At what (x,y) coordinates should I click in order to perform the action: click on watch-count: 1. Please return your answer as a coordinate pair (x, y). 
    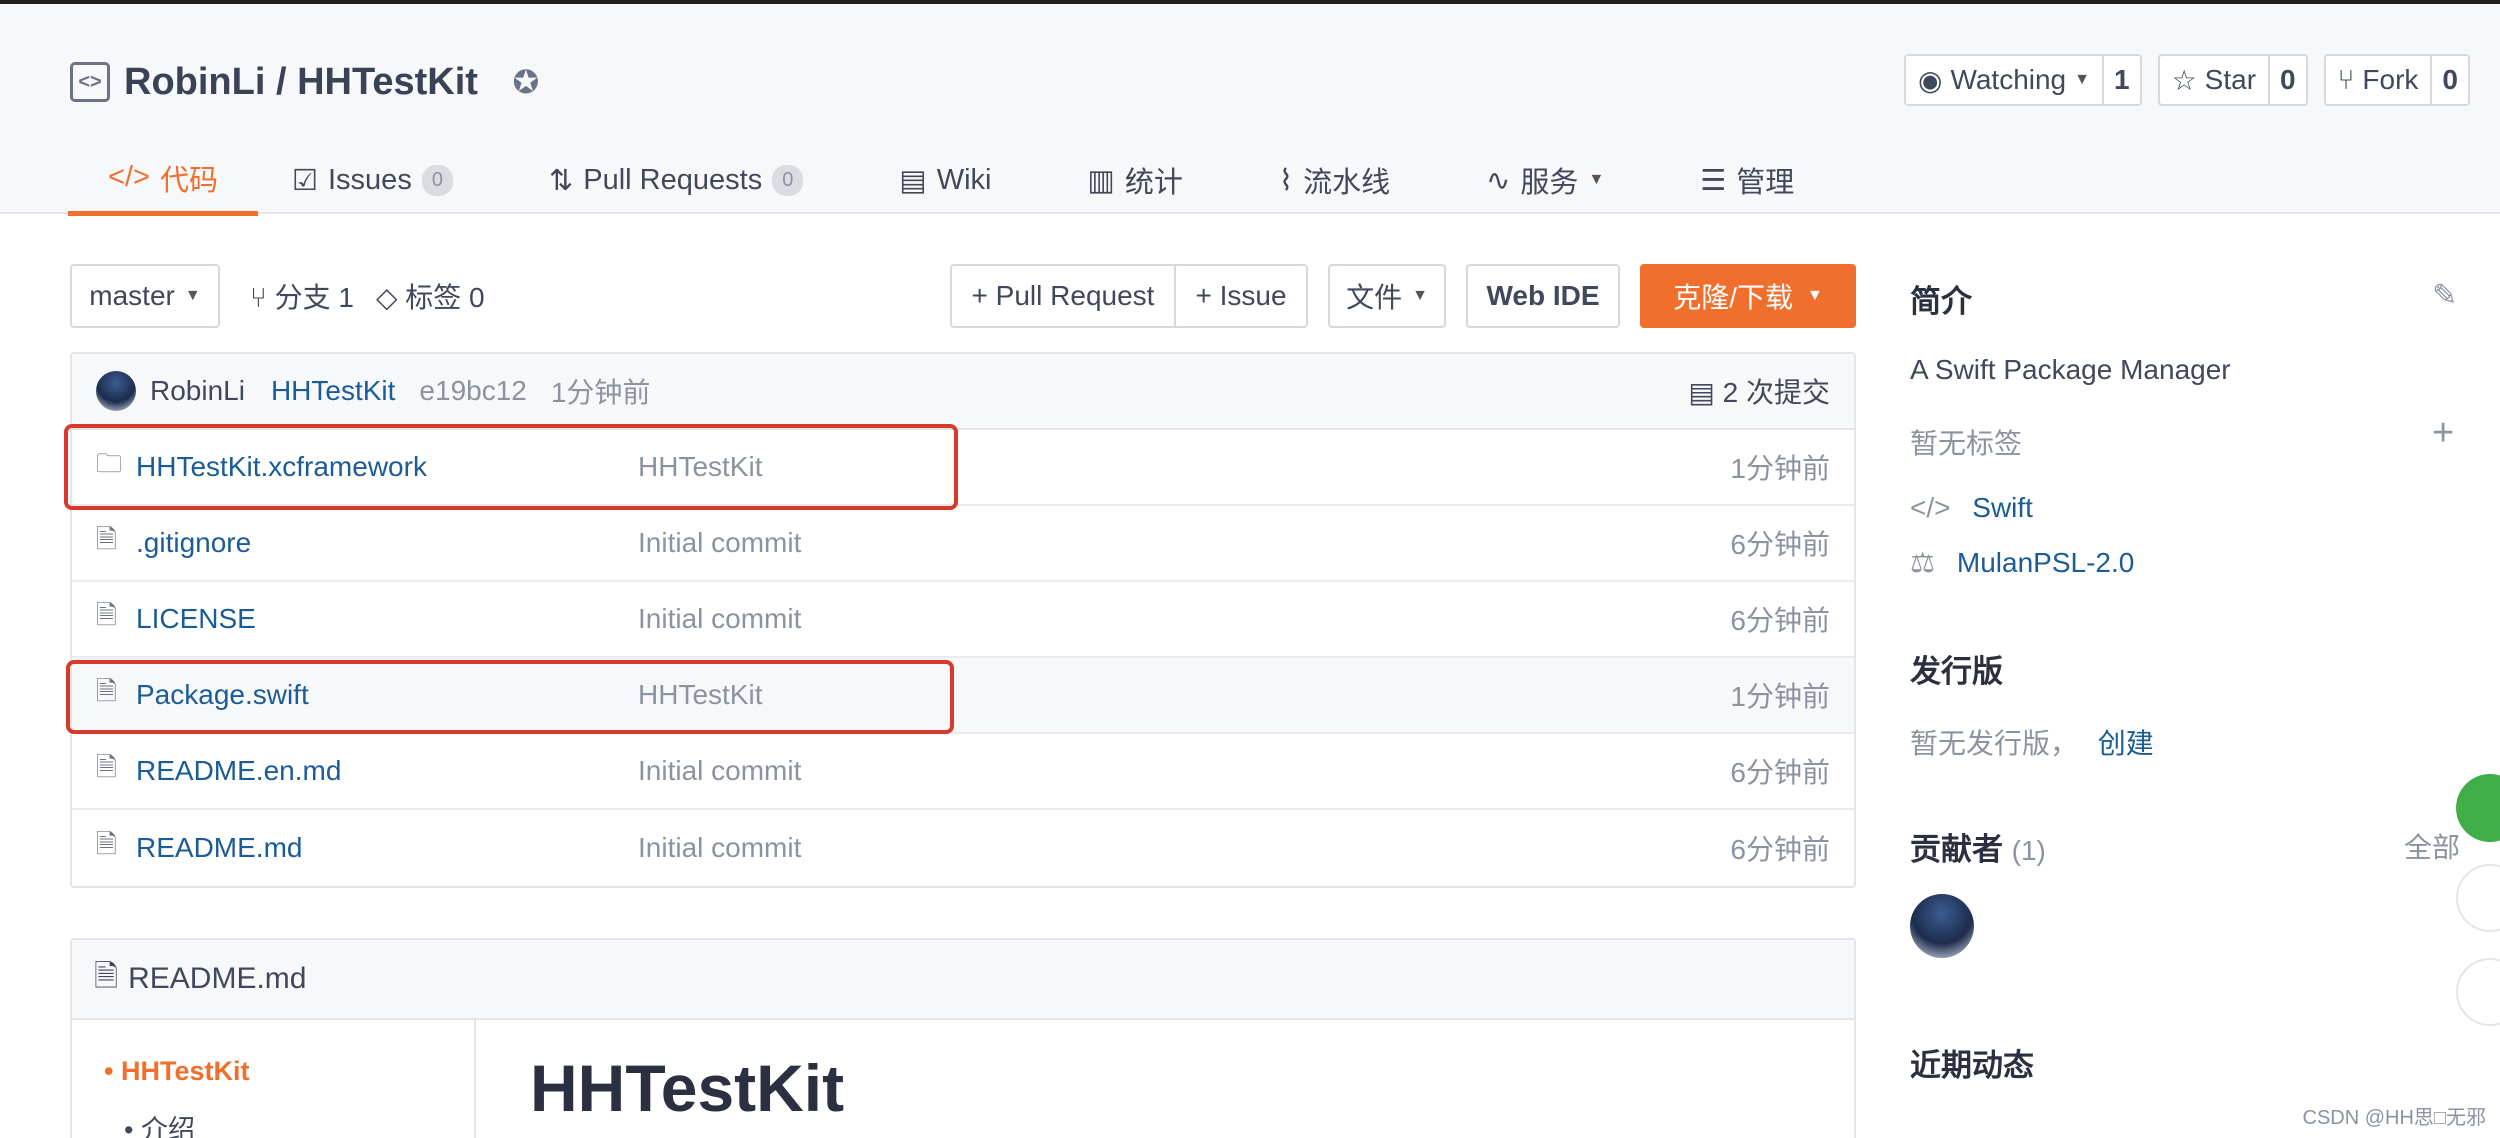
    Looking at the image, I should click on (2120, 80).